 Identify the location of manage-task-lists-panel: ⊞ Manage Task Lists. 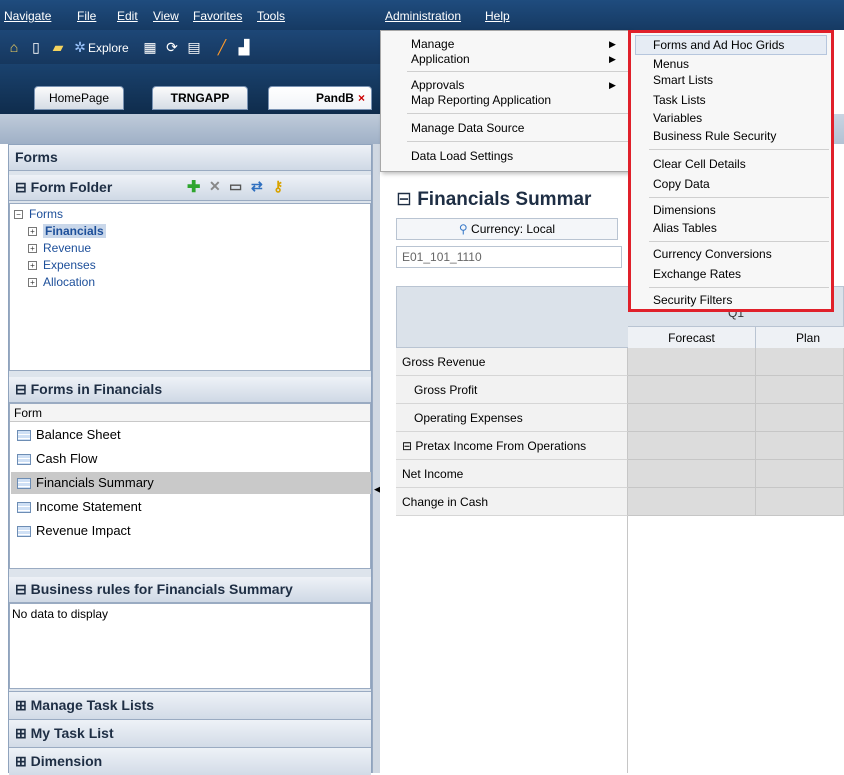
(190, 705).